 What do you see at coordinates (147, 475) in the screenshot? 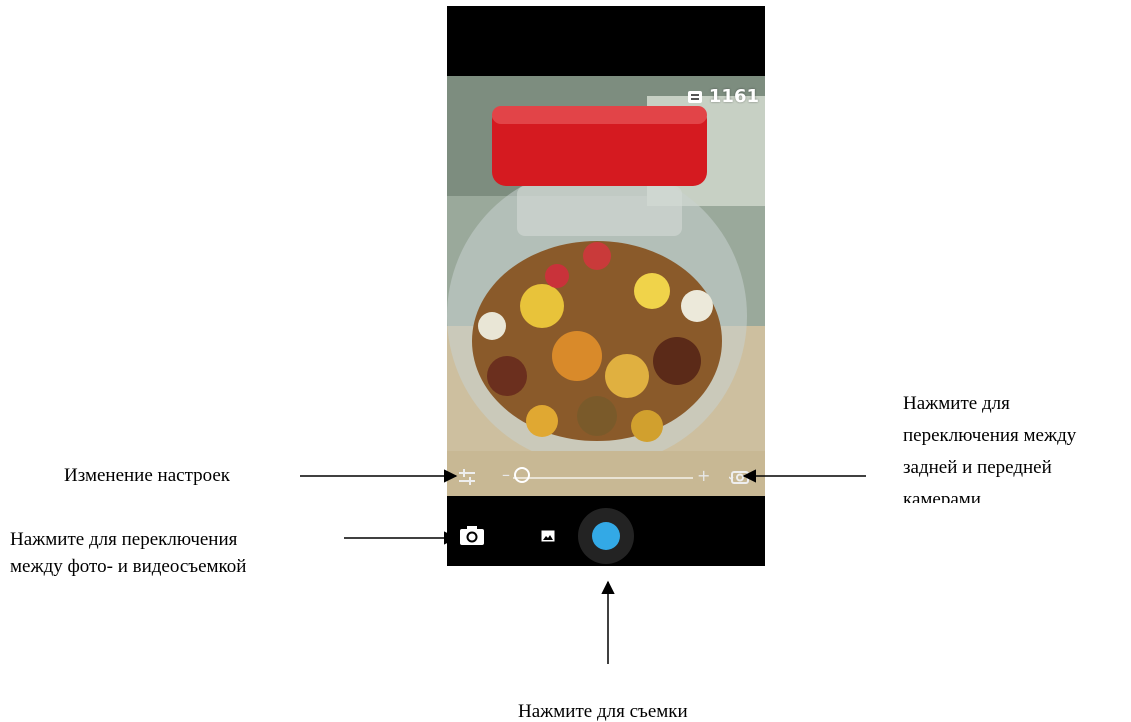
I see `settings-annotation: Изменение настроек` at bounding box center [147, 475].